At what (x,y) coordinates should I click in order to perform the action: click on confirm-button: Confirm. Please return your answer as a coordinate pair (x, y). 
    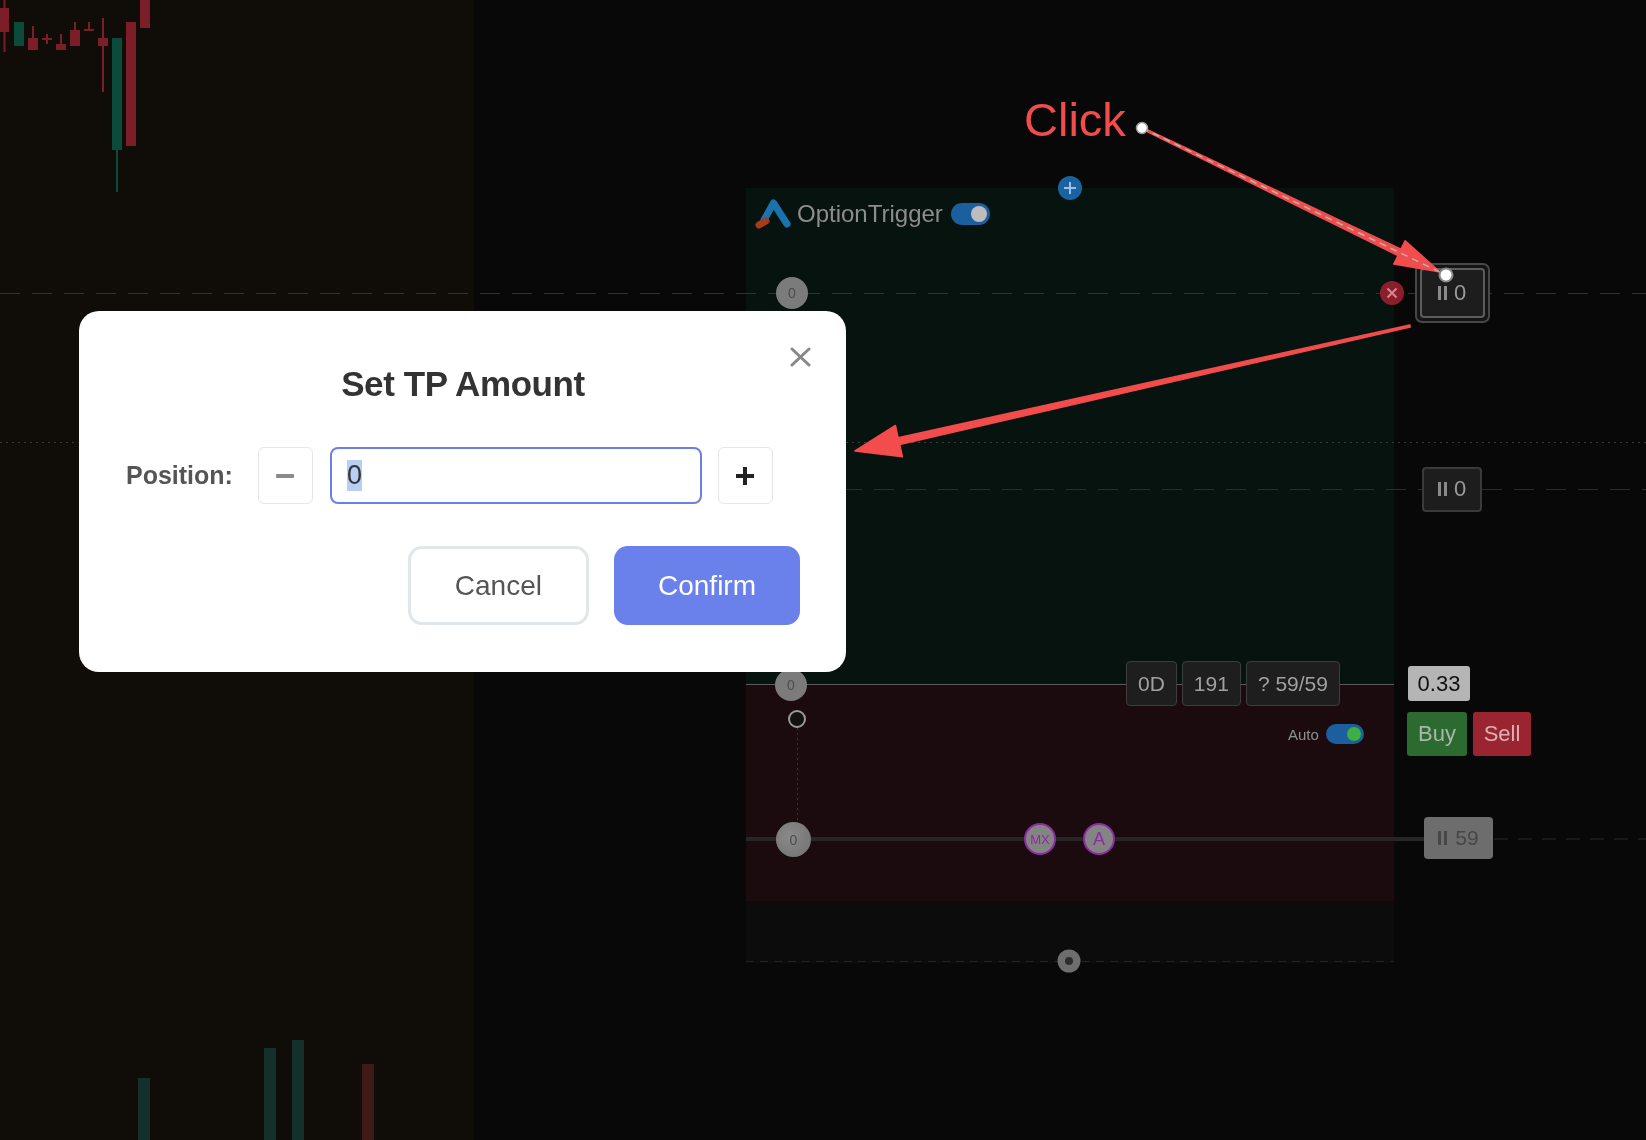
    Looking at the image, I should click on (707, 585).